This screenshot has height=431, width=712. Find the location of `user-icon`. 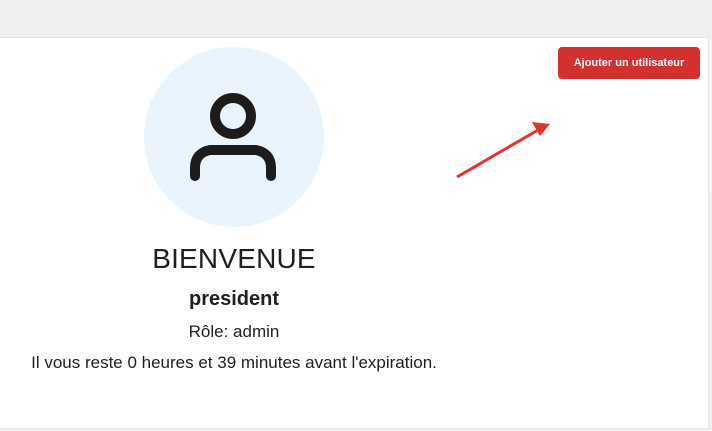

user-icon is located at coordinates (233, 137).